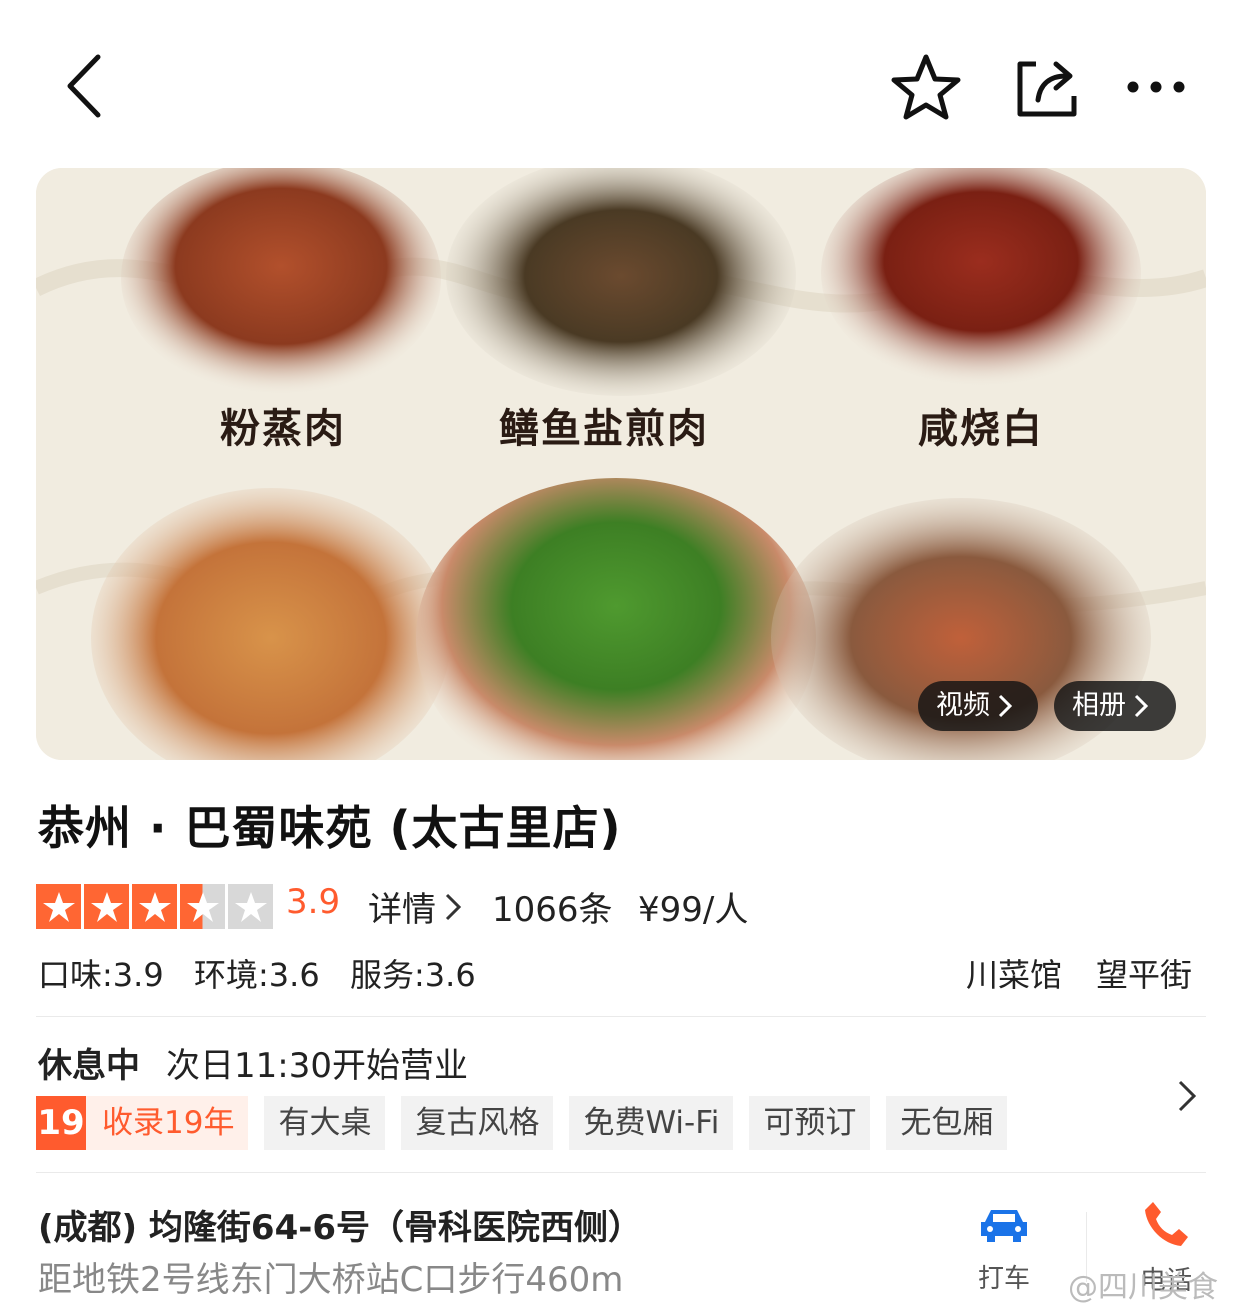  I want to click on star-outline-icon, so click(926, 87).